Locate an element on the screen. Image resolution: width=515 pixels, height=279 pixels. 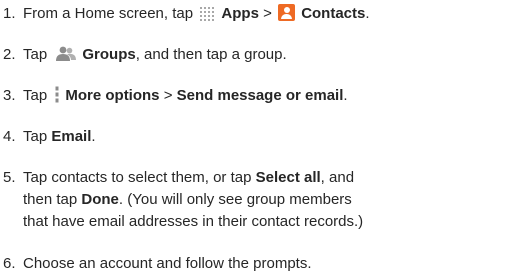
step-5-text-d: . (You will only see group members is located at coordinates (235, 199).